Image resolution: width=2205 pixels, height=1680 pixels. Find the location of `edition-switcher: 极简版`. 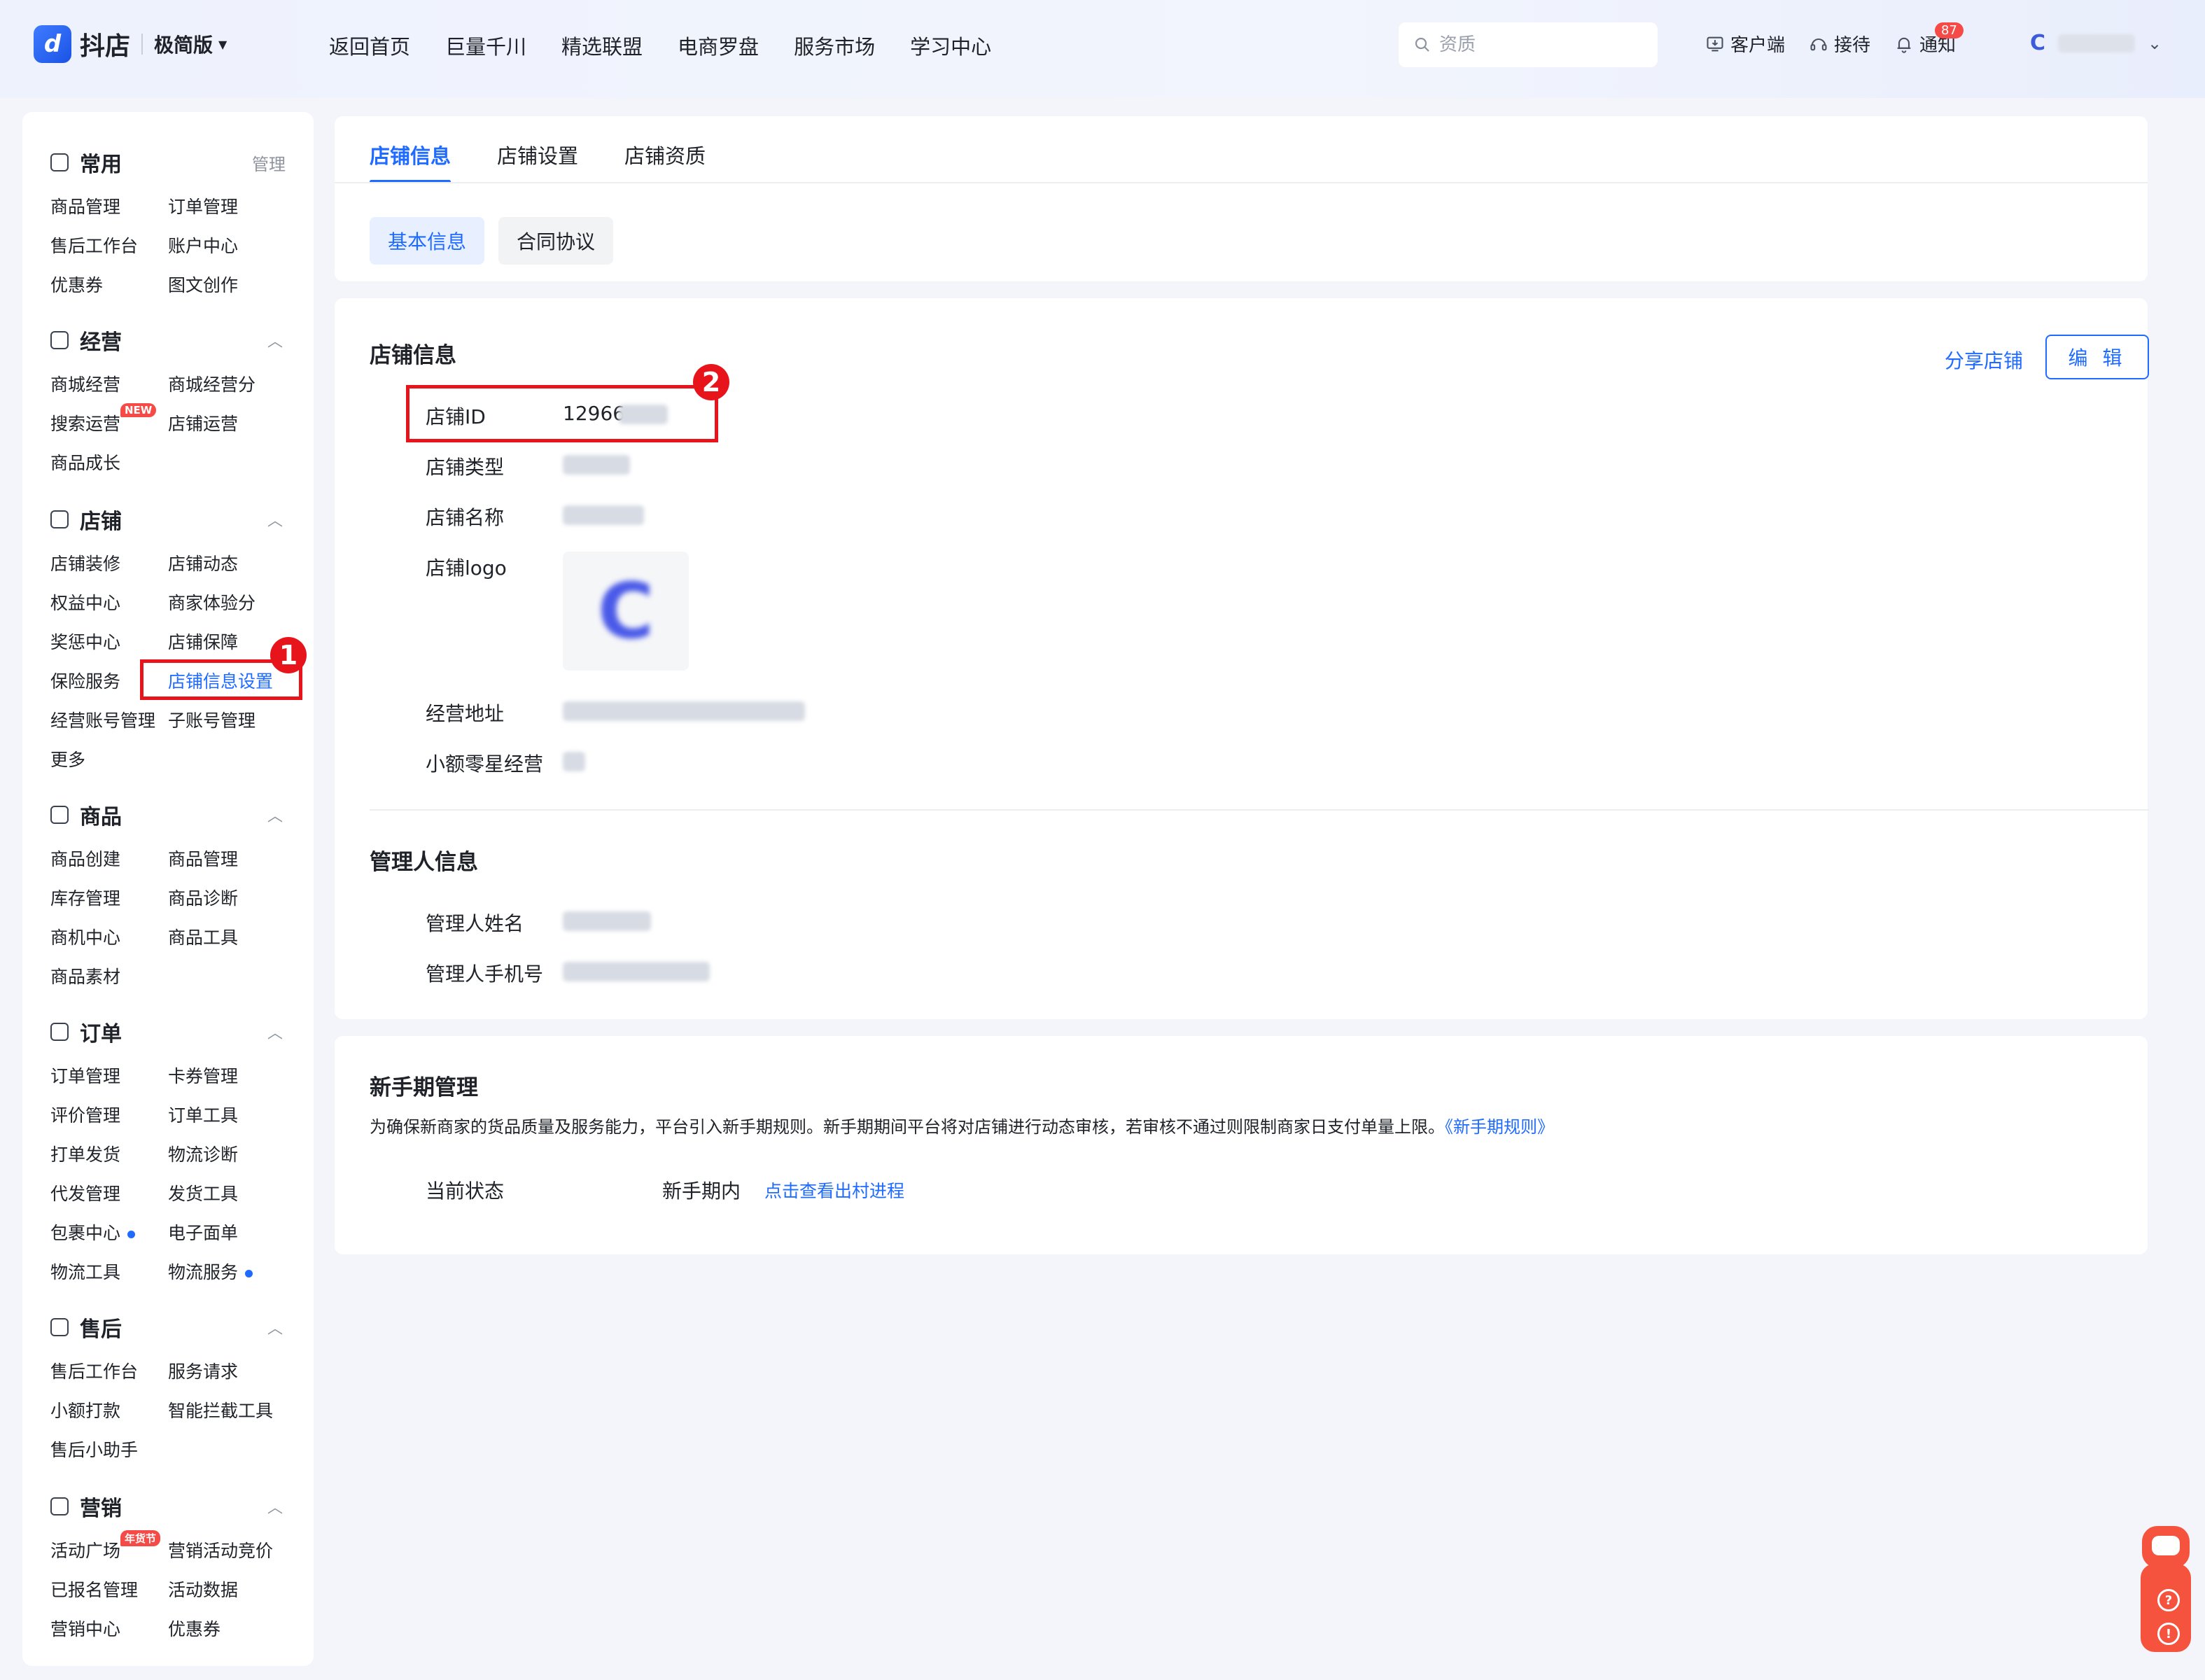

edition-switcher: 极简版 is located at coordinates (183, 44).